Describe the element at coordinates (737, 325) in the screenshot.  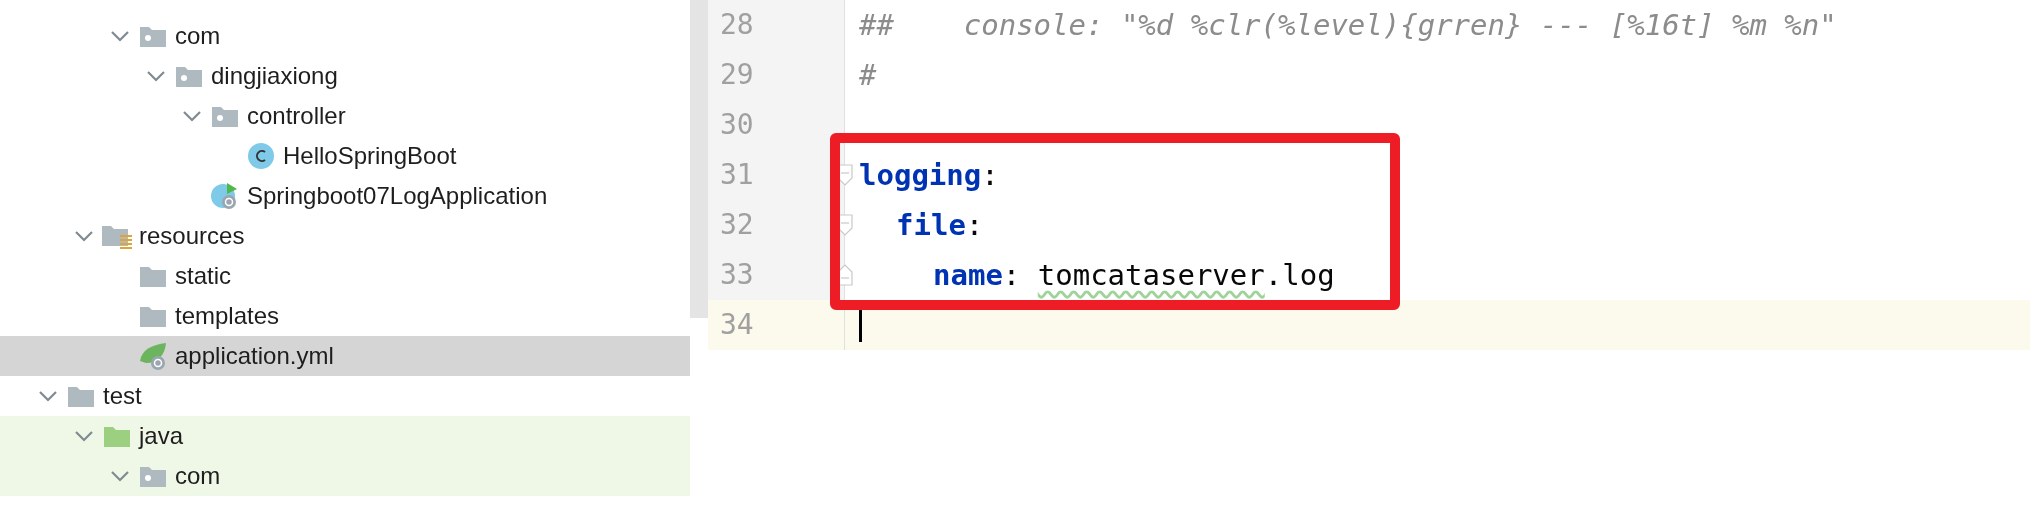
I see `line-number: 34` at that location.